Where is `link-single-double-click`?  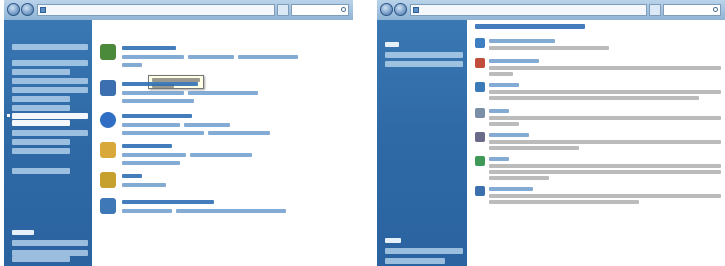
link-single-double-click is located at coordinates (154, 155).